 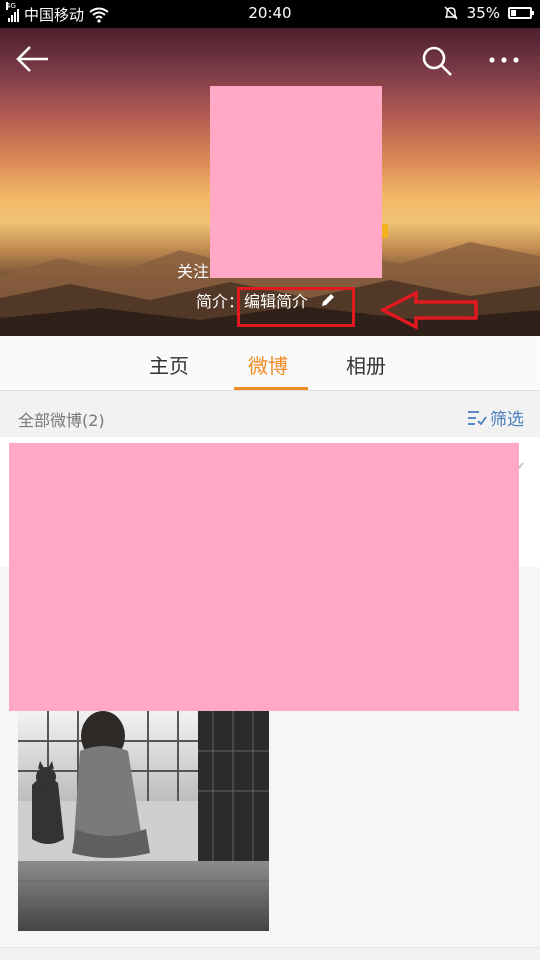 What do you see at coordinates (296, 307) in the screenshot?
I see `annotation-highlight-box` at bounding box center [296, 307].